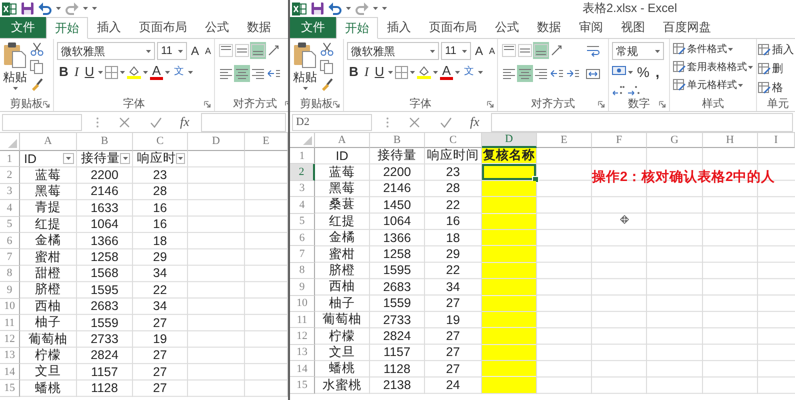  I want to click on row-header: 5, so click(302, 222).